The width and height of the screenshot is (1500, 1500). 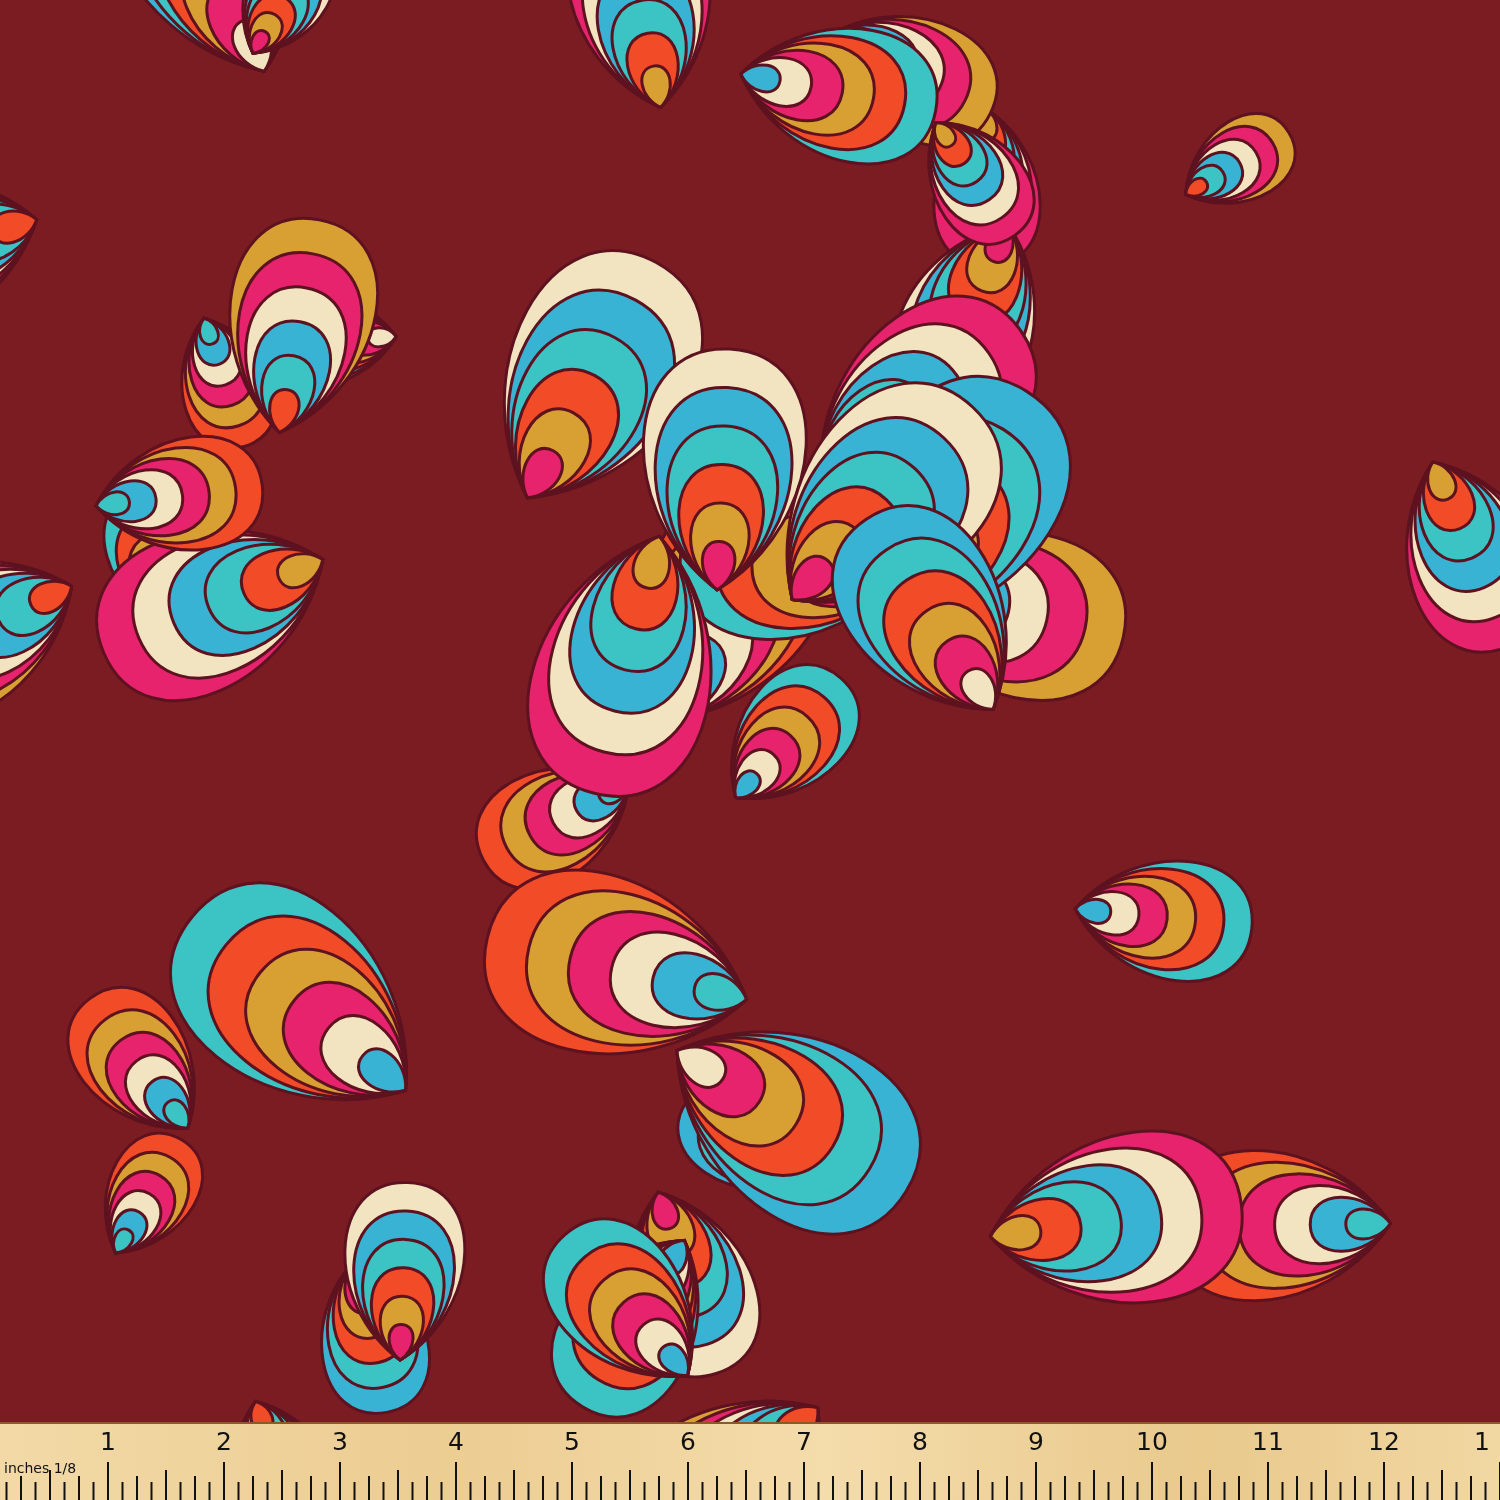 What do you see at coordinates (920, 1442) in the screenshot?
I see `ruler-number: 8` at bounding box center [920, 1442].